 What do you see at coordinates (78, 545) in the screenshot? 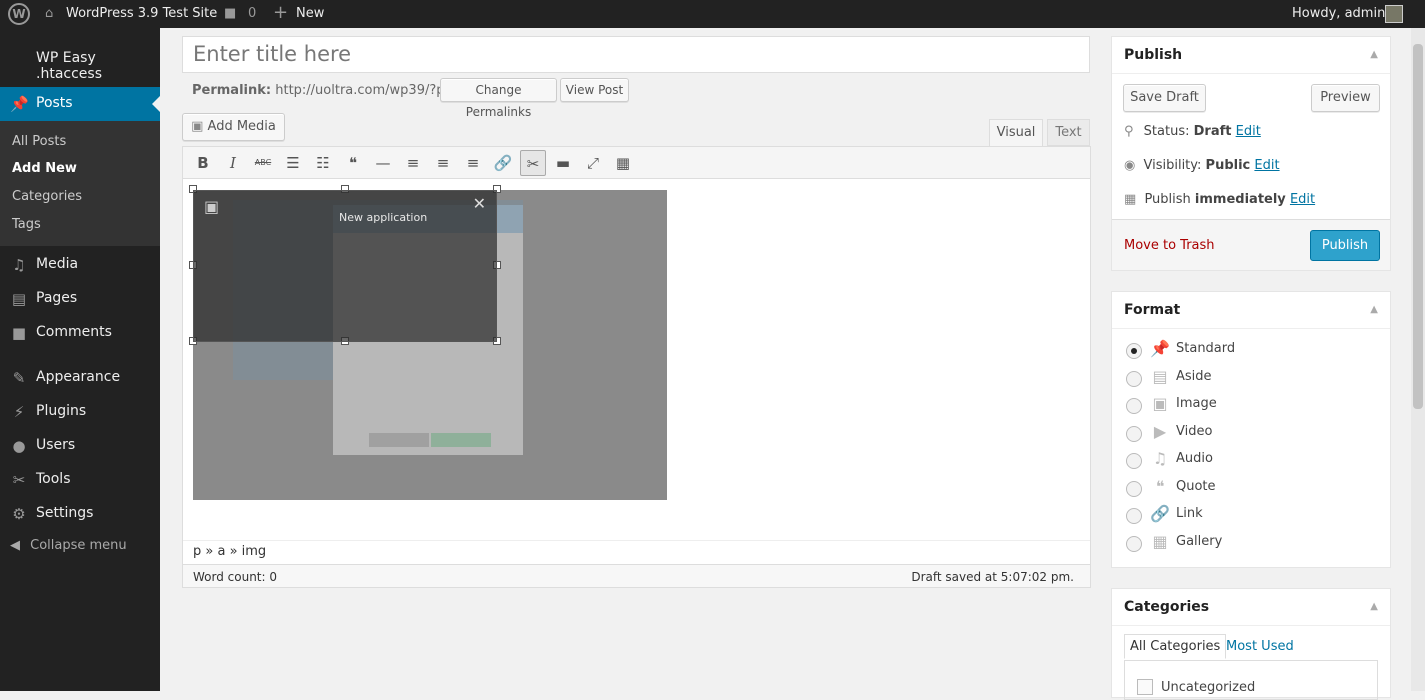
I see `collapse-label: Collapse menu` at bounding box center [78, 545].